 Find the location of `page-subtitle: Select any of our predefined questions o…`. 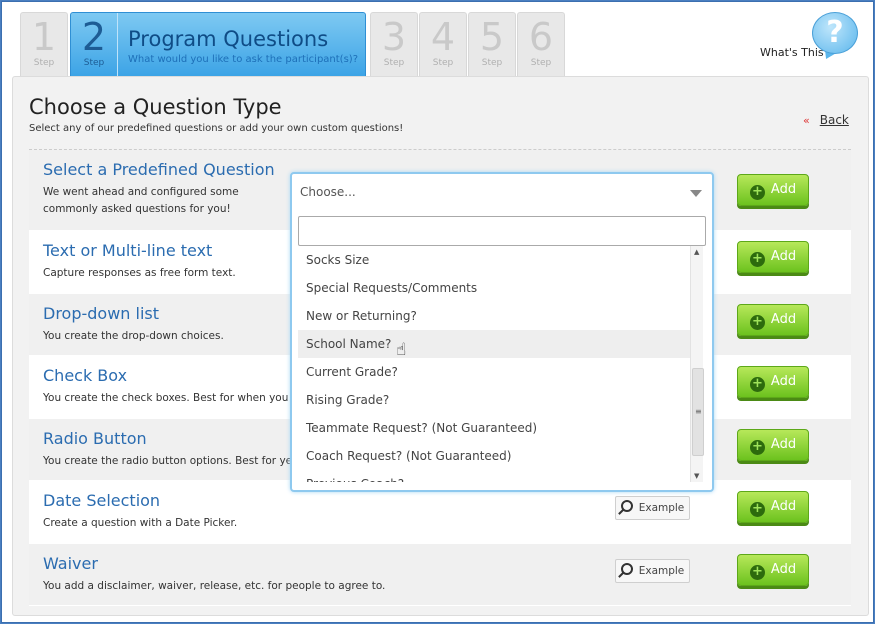

page-subtitle: Select any of our predefined questions o… is located at coordinates (216, 128).